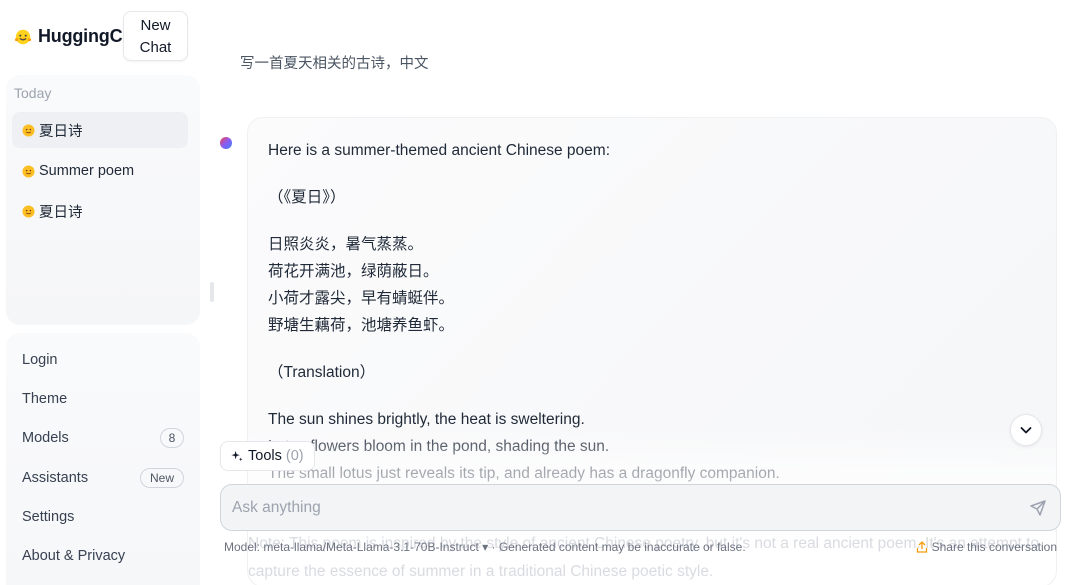 This screenshot has width=1080, height=585. I want to click on sparkle-icon, so click(237, 455).